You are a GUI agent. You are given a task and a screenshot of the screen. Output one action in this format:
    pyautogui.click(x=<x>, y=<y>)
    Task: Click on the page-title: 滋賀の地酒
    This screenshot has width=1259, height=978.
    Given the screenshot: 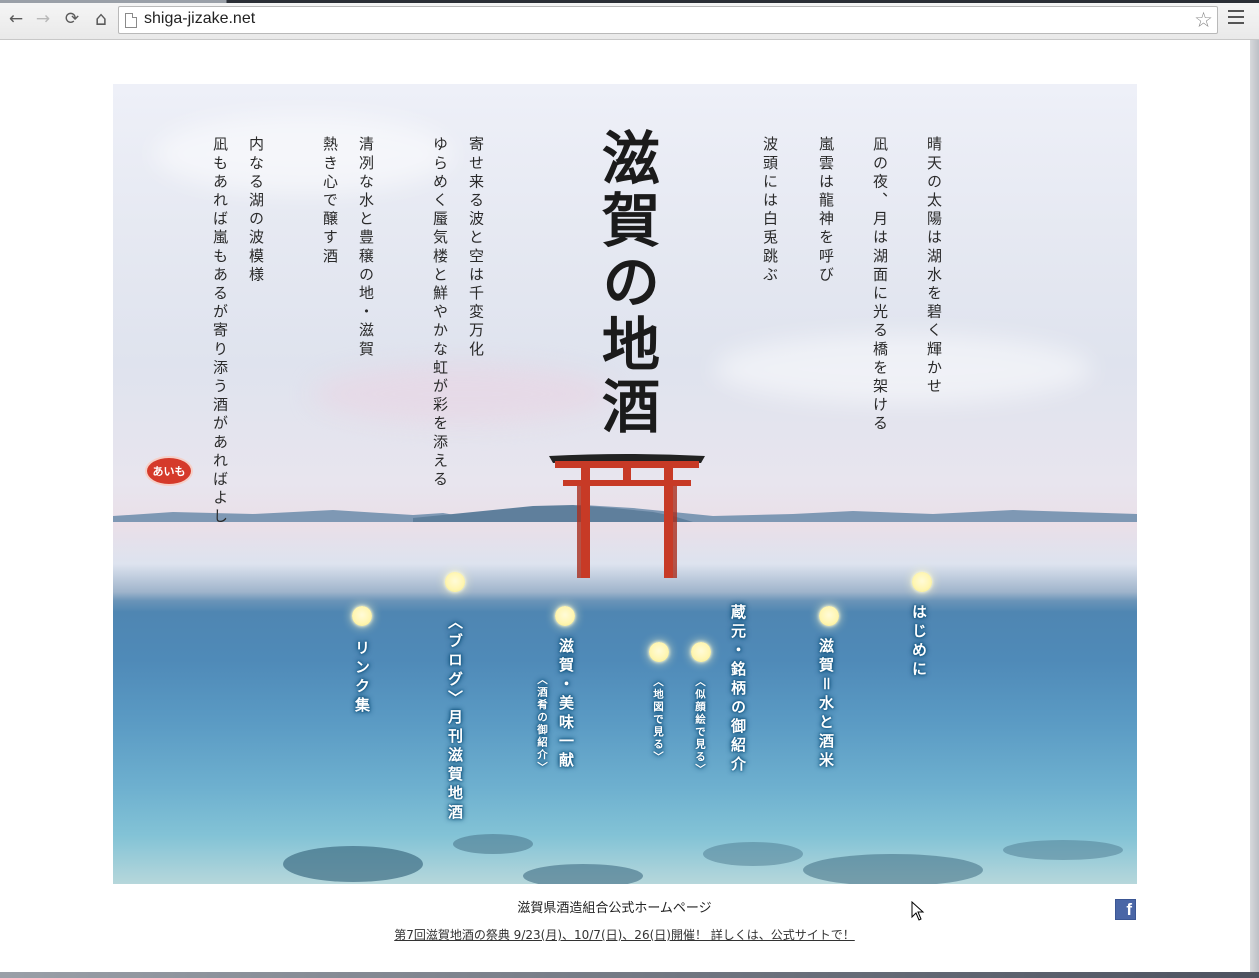 What is the action you would take?
    pyautogui.click(x=626, y=283)
    